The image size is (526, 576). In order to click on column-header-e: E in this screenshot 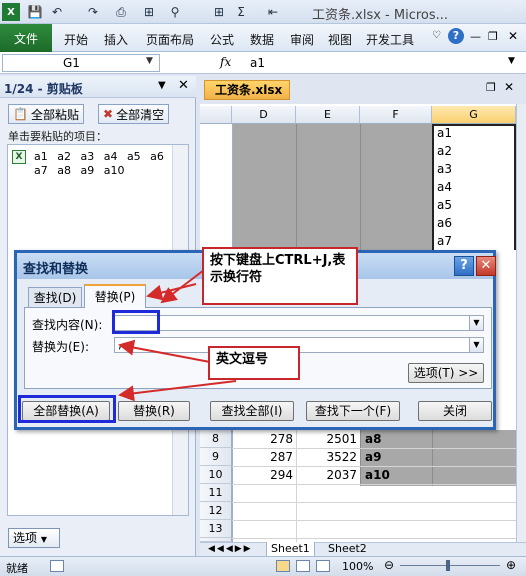, I will do `click(328, 115)`.